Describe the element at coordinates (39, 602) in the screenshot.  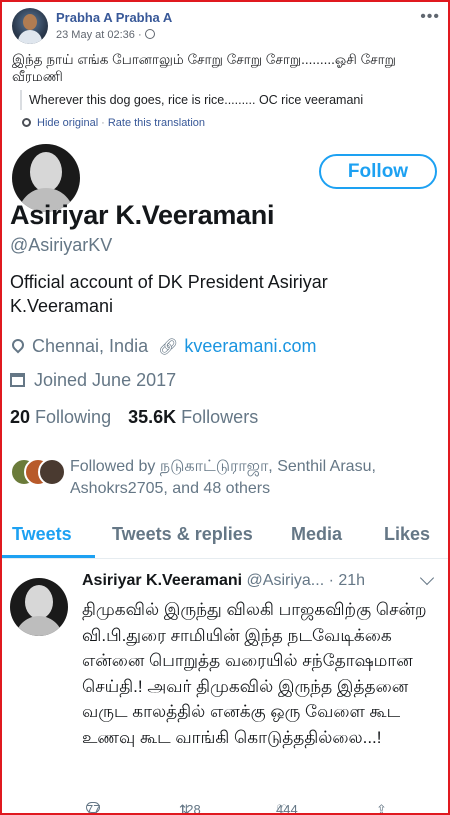
I see `tweet-avatar-face` at that location.